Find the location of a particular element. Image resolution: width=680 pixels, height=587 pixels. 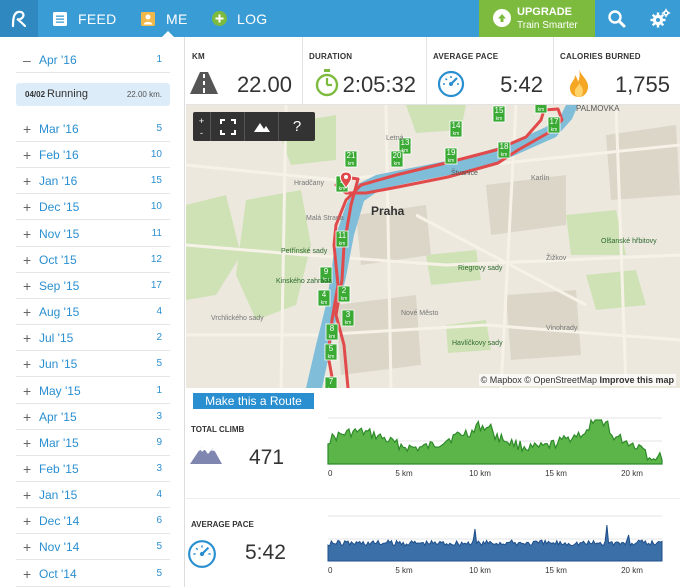

km-marker: 3km is located at coordinates (348, 318).